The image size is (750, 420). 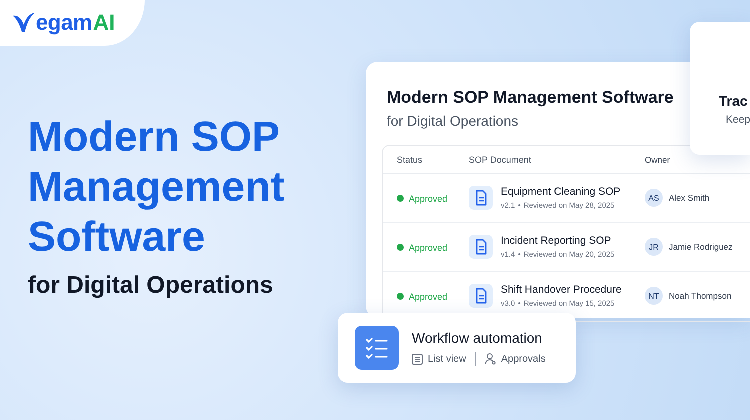 What do you see at coordinates (689, 198) in the screenshot?
I see `owner-name: Alex Smith` at bounding box center [689, 198].